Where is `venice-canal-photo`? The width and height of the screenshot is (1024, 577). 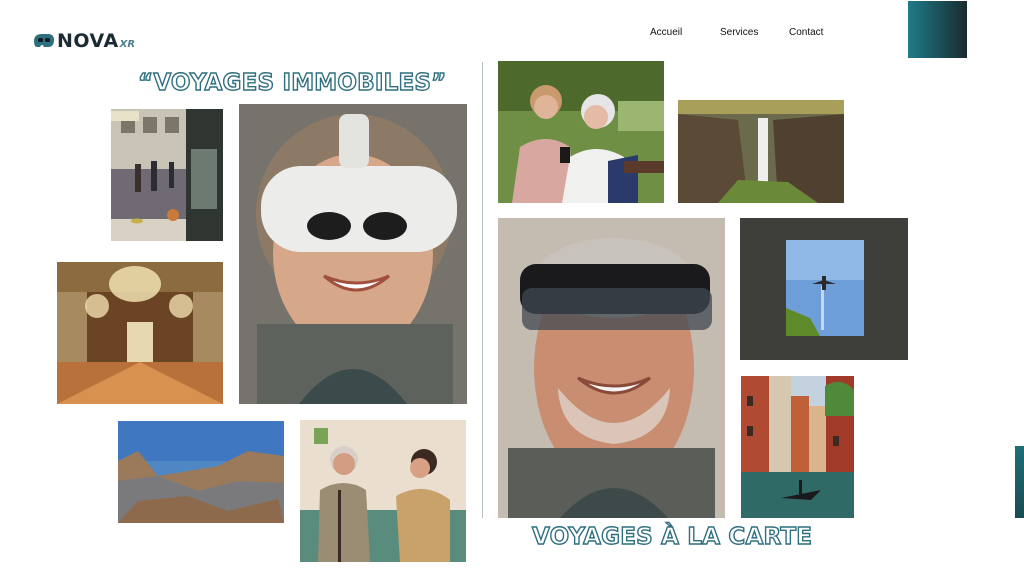 venice-canal-photo is located at coordinates (797, 447).